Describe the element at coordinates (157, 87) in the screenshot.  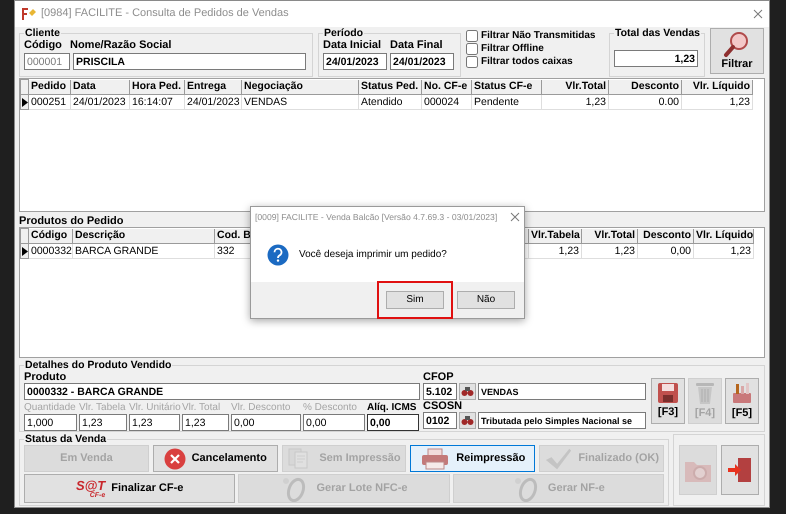
I see `column-header: Hora Ped.` at that location.